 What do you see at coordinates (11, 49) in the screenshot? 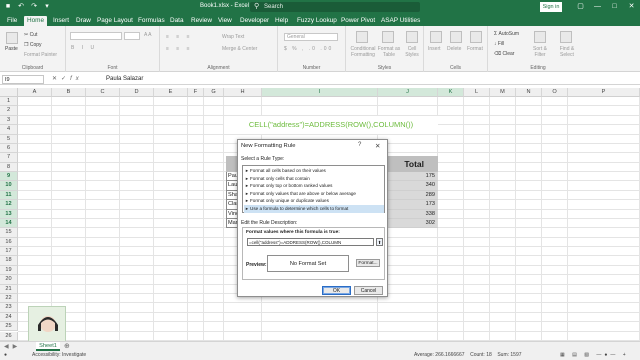
I see `paste-button: Paste` at bounding box center [11, 49].